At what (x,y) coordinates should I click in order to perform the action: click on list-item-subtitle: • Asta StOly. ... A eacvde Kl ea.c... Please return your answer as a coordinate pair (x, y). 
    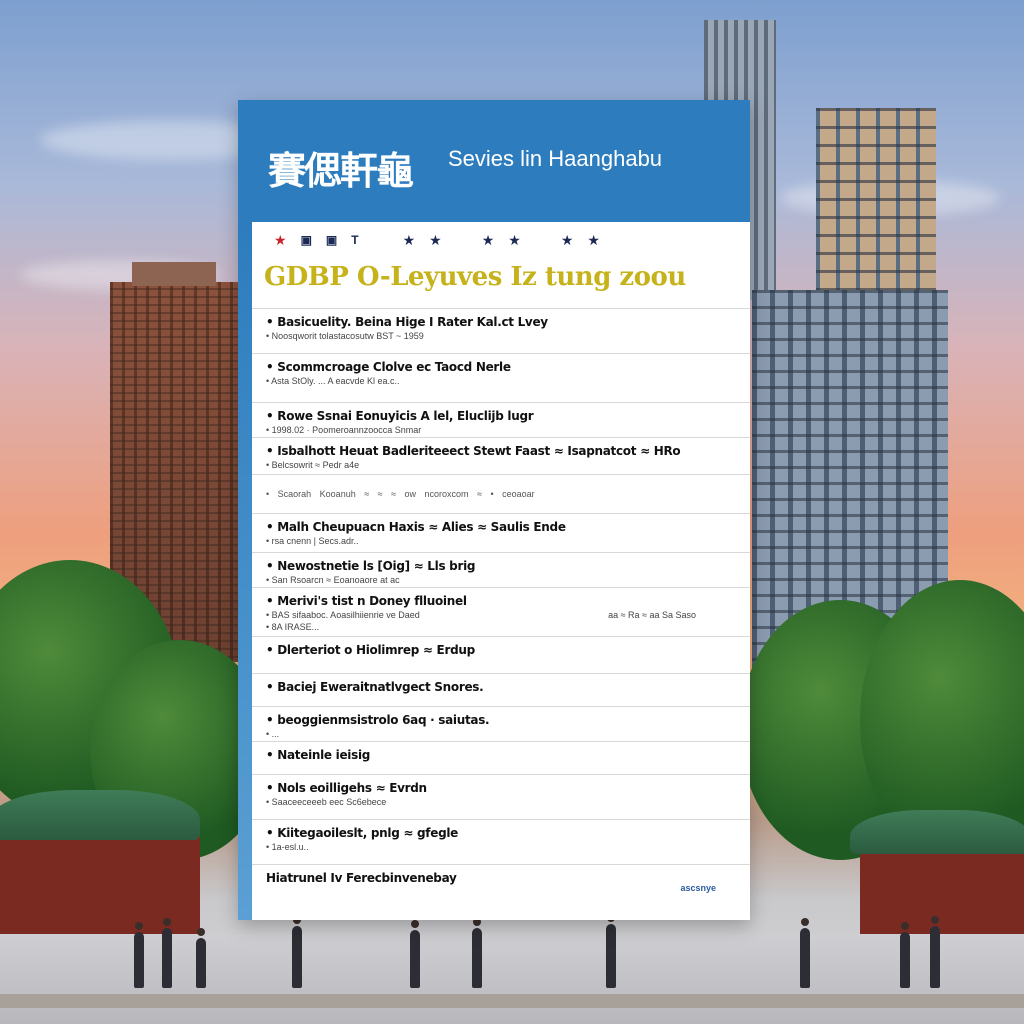
    Looking at the image, I should click on (333, 381).